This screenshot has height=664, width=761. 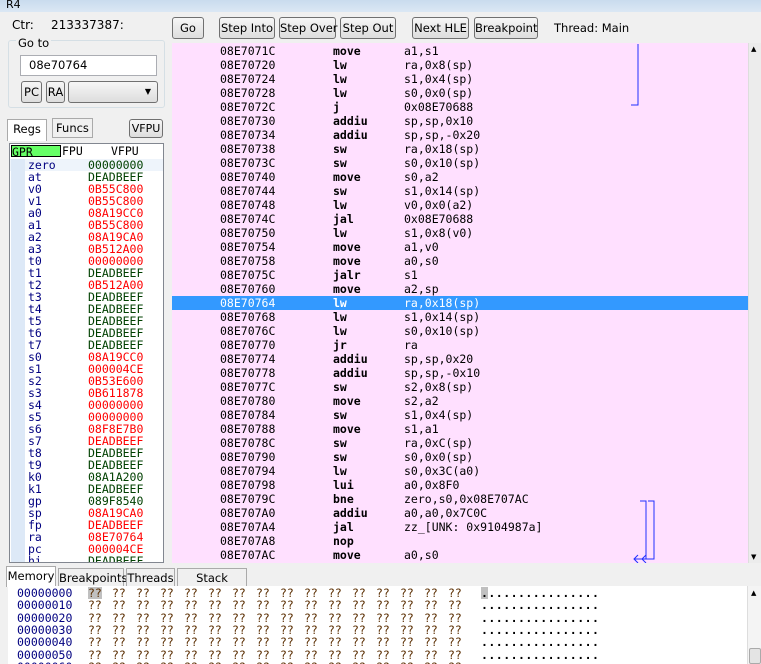 What do you see at coordinates (88, 65) in the screenshot?
I see `goto-input: 08e70764` at bounding box center [88, 65].